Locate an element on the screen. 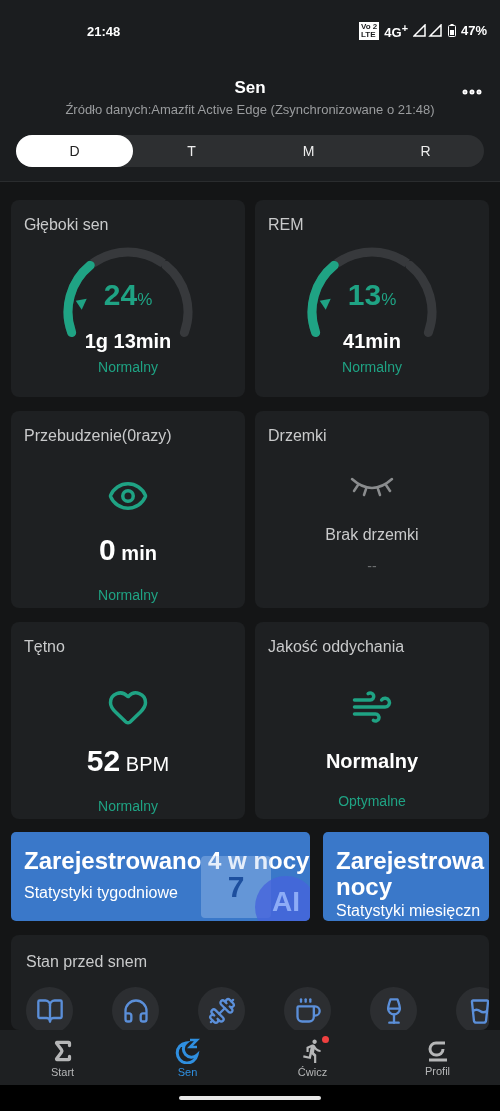  duration-value: 41min is located at coordinates (372, 341).